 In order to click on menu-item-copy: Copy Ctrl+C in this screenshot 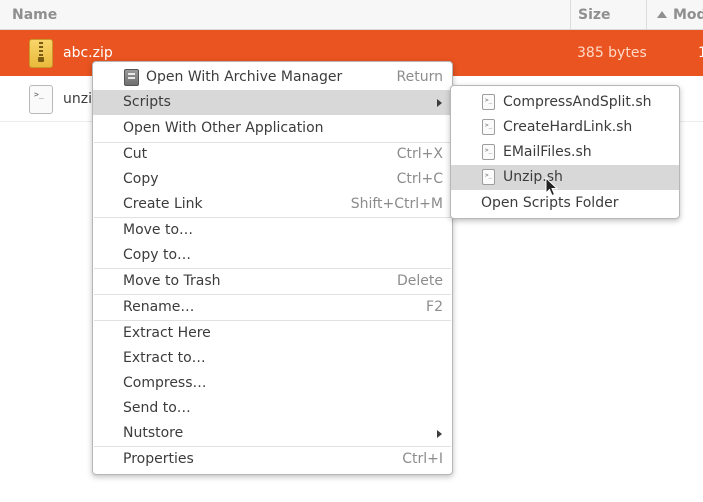, I will do `click(272, 179)`.